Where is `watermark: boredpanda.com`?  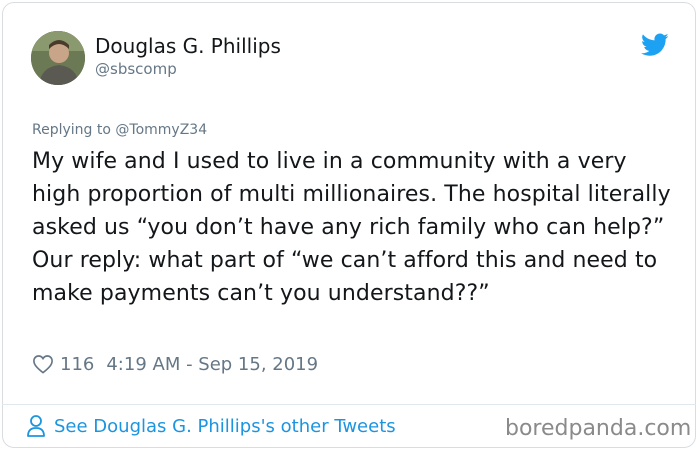
watermark: boredpanda.com is located at coordinates (598, 428).